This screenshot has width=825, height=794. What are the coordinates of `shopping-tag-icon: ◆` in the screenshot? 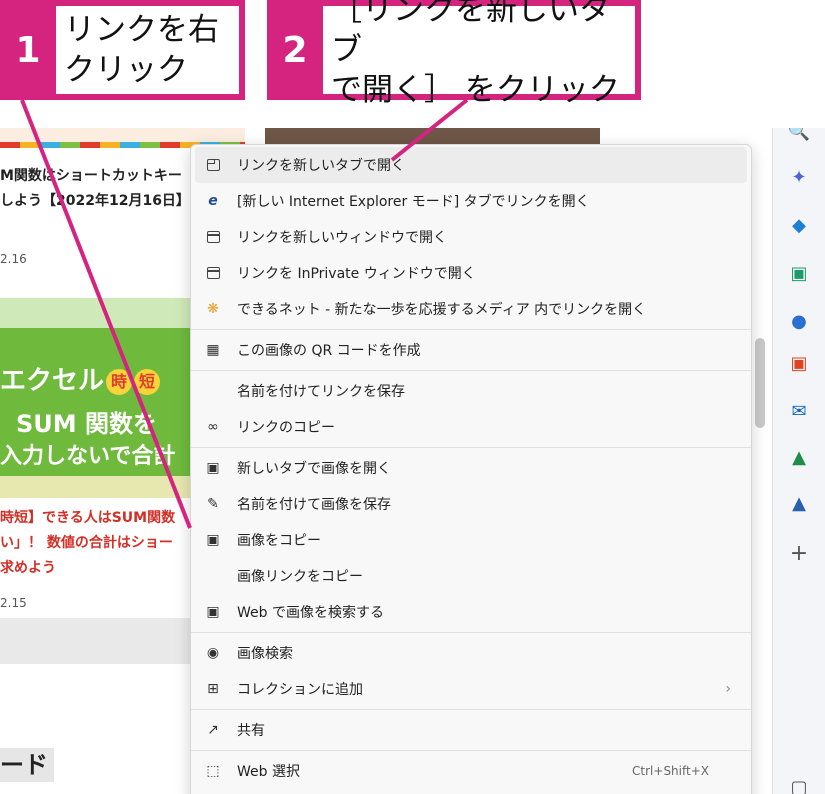 It's located at (799, 226).